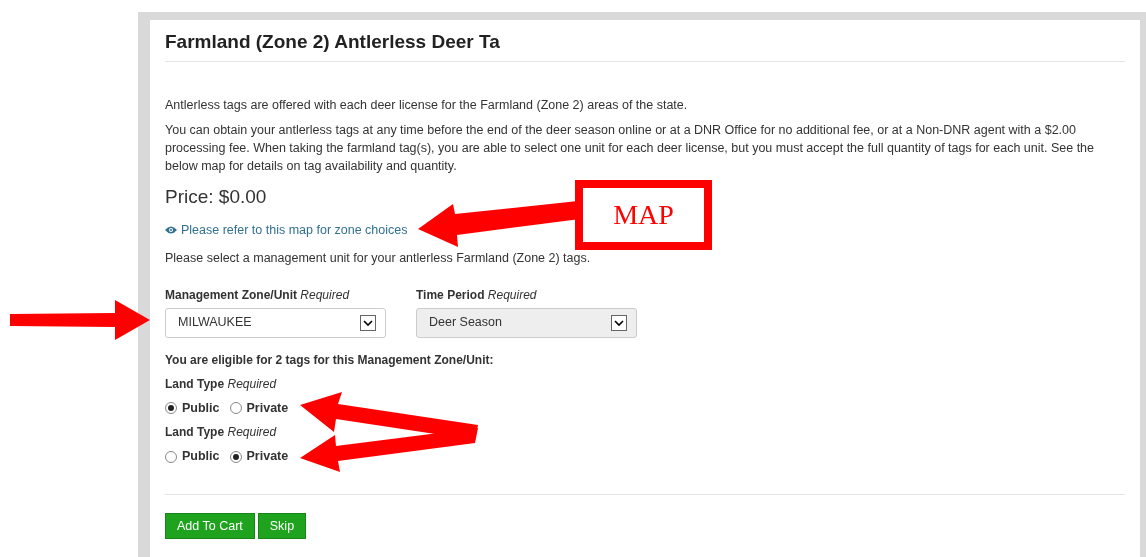  I want to click on map-link: Please refer to this map for zone choices, so click(286, 230).